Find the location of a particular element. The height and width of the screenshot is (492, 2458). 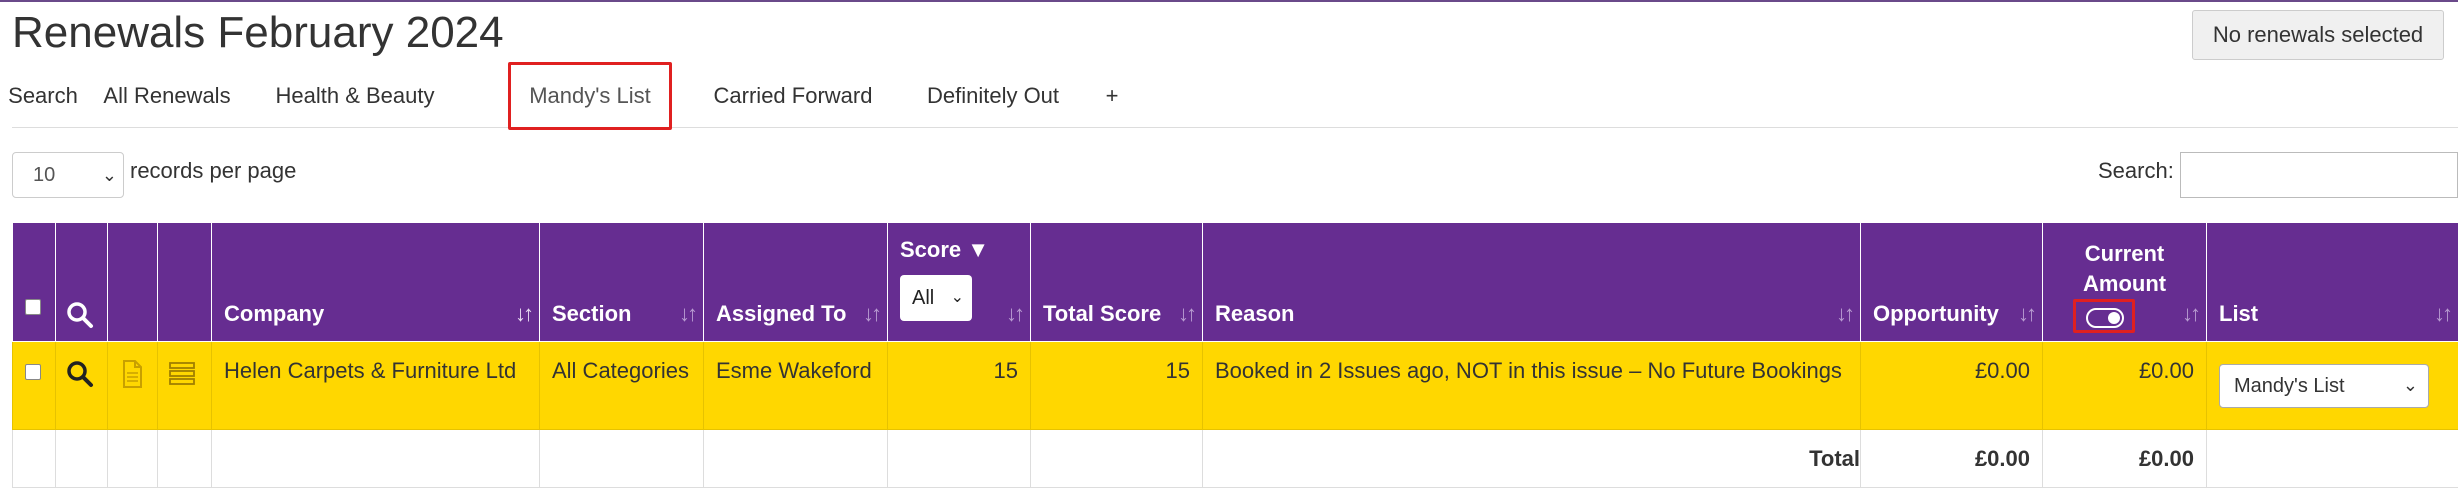

header-opportunity-label: Opportunity is located at coordinates (1936, 313).